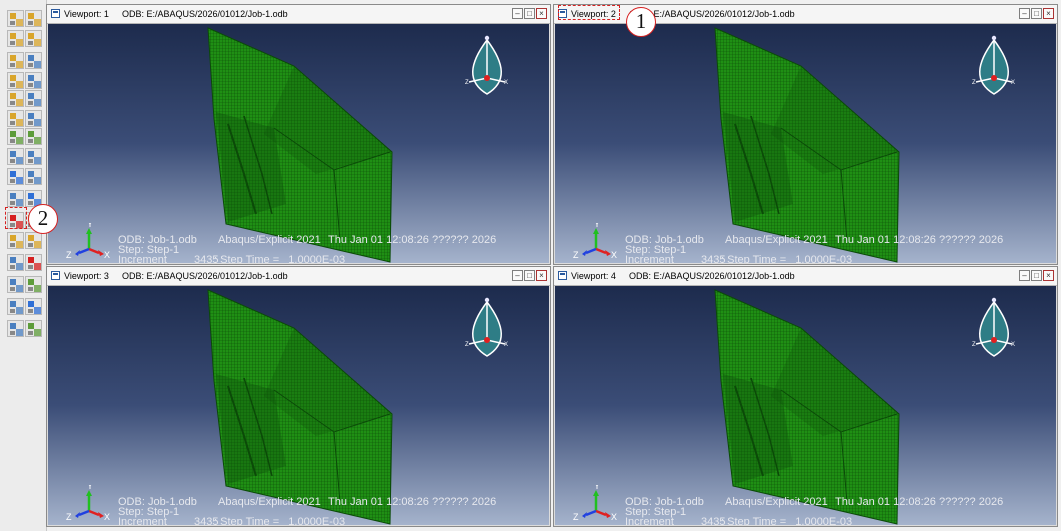  I want to click on table-tool, so click(33, 176).